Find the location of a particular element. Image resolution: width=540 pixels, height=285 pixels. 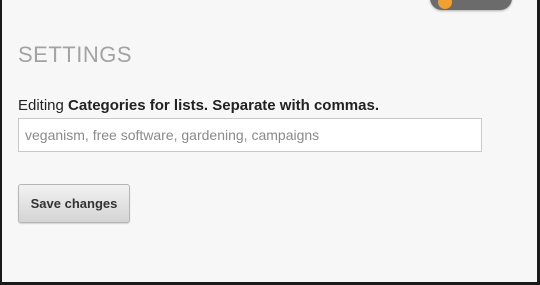

orange-circle-icon is located at coordinates (445, 4).